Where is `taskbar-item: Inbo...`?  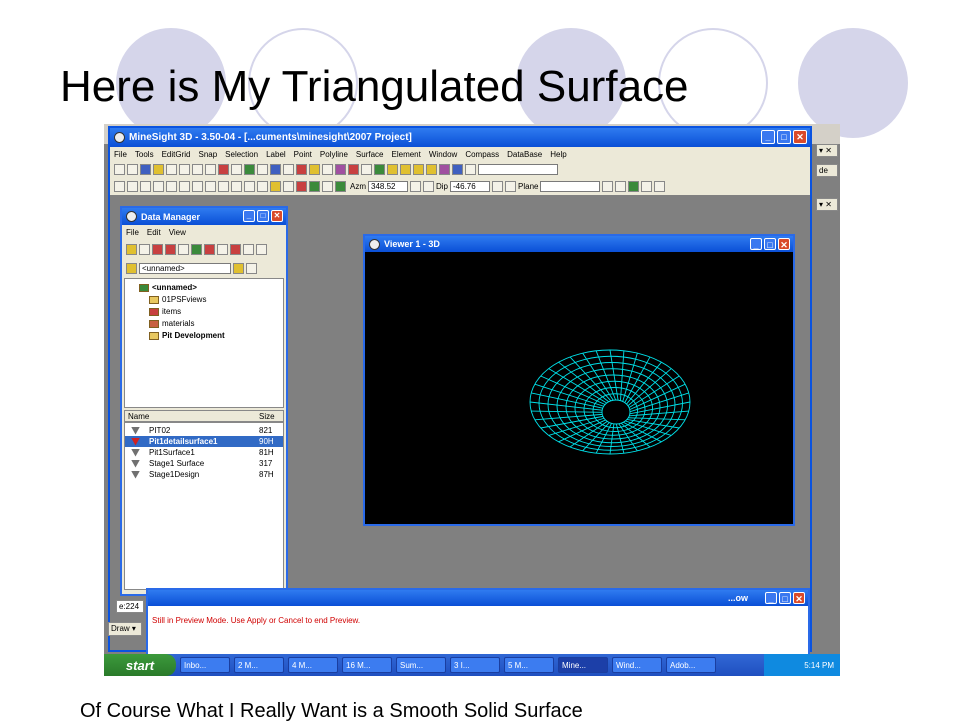
taskbar-item: Inbo... is located at coordinates (205, 665).